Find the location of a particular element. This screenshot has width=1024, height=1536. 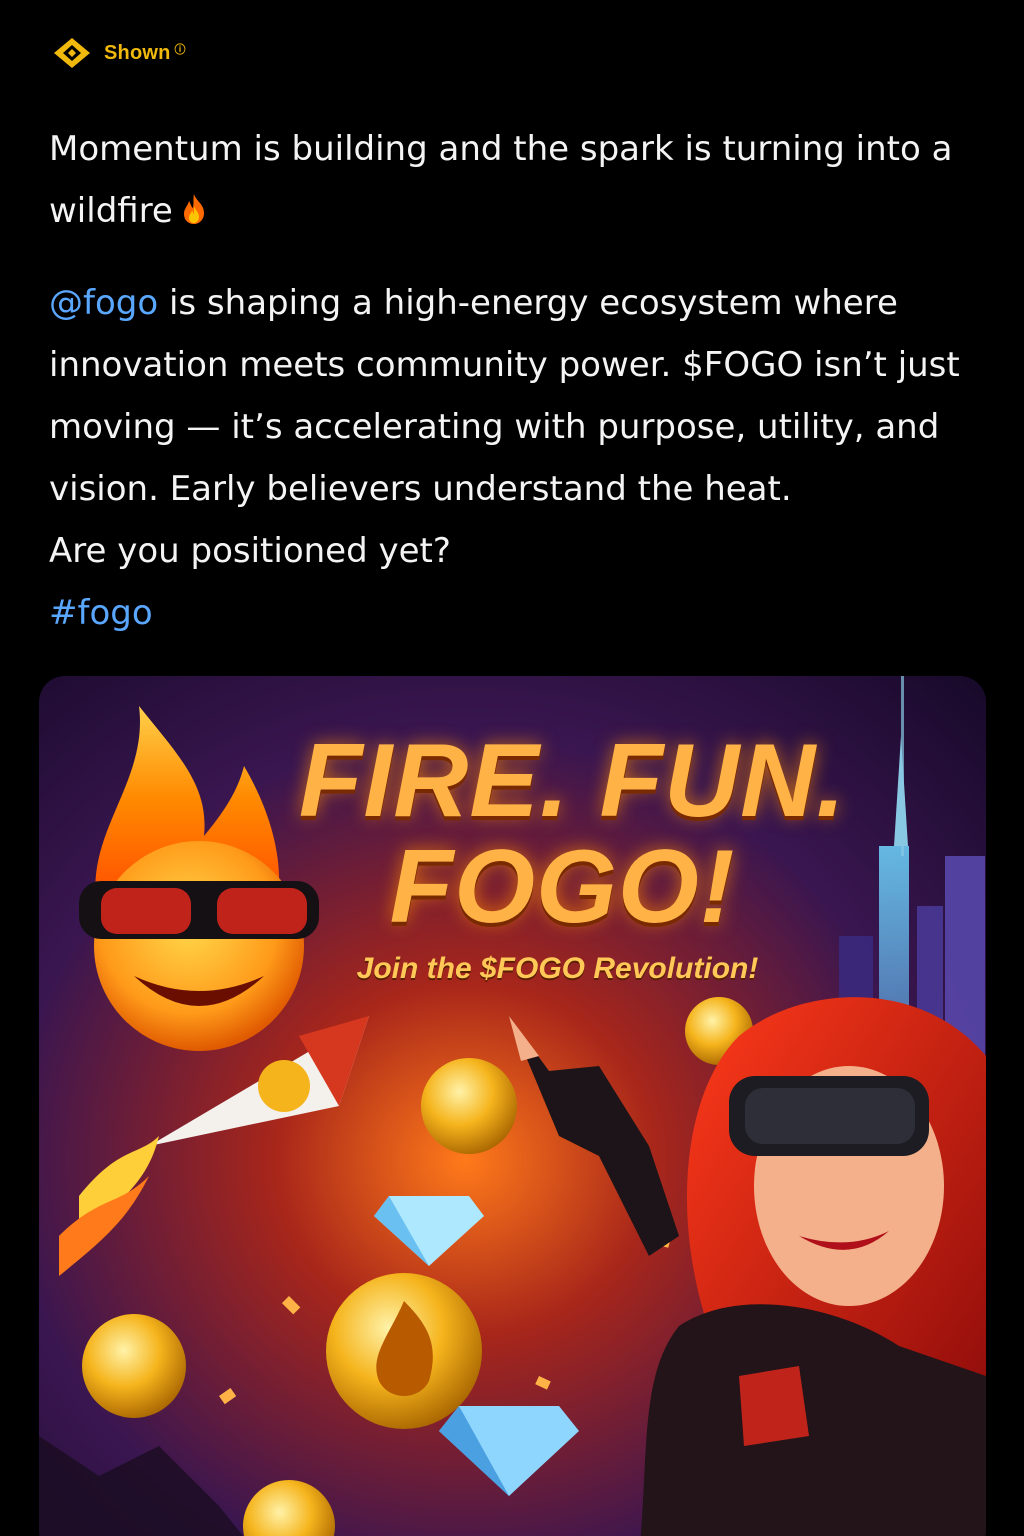

poster-subtitle: Join the $FOGO Revolution! is located at coordinates (557, 968).